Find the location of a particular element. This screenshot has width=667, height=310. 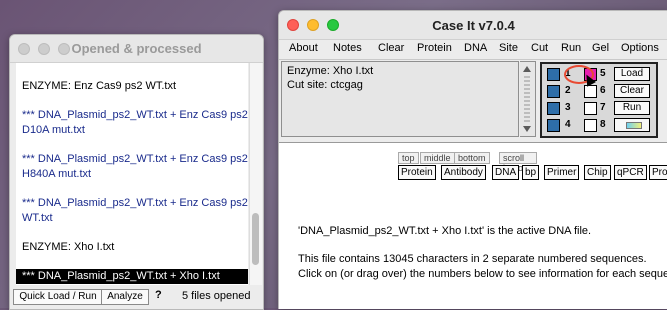

list-item: H840A mut.txt is located at coordinates (135, 174).